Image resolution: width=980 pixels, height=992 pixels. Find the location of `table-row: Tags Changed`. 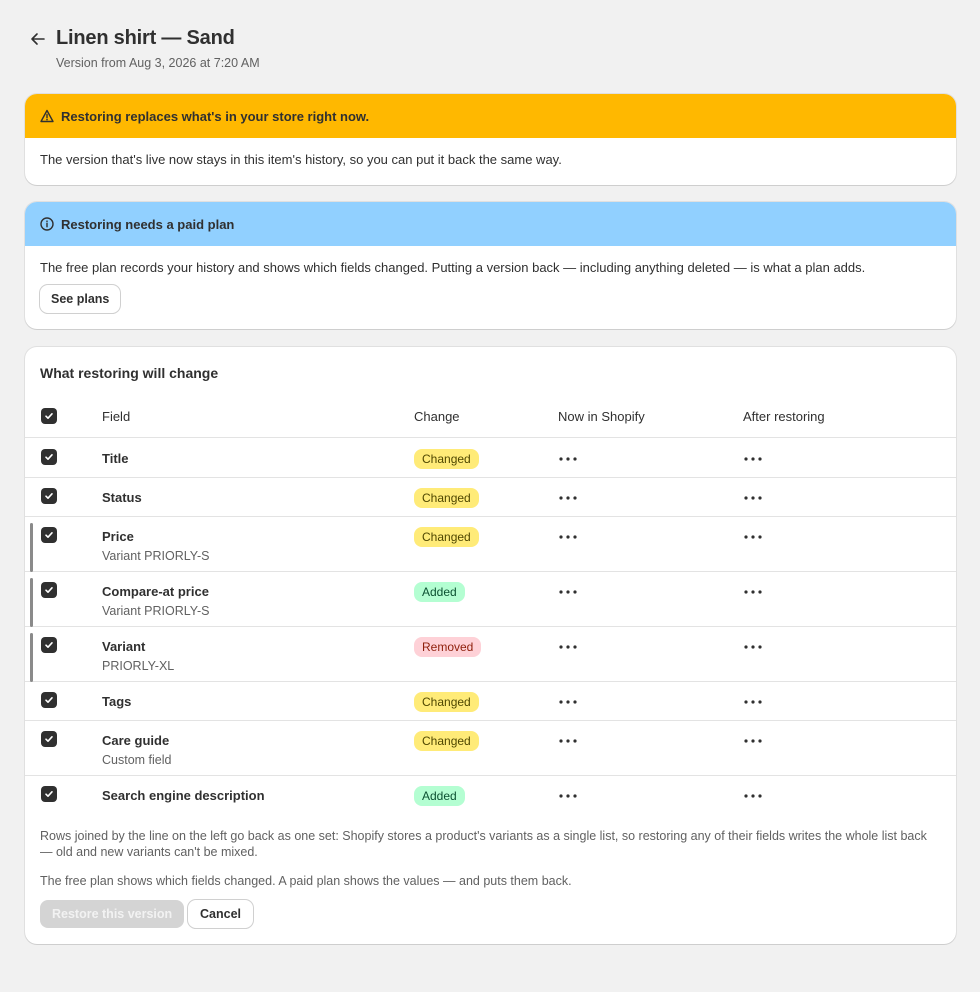

table-row: Tags Changed is located at coordinates (490, 701).